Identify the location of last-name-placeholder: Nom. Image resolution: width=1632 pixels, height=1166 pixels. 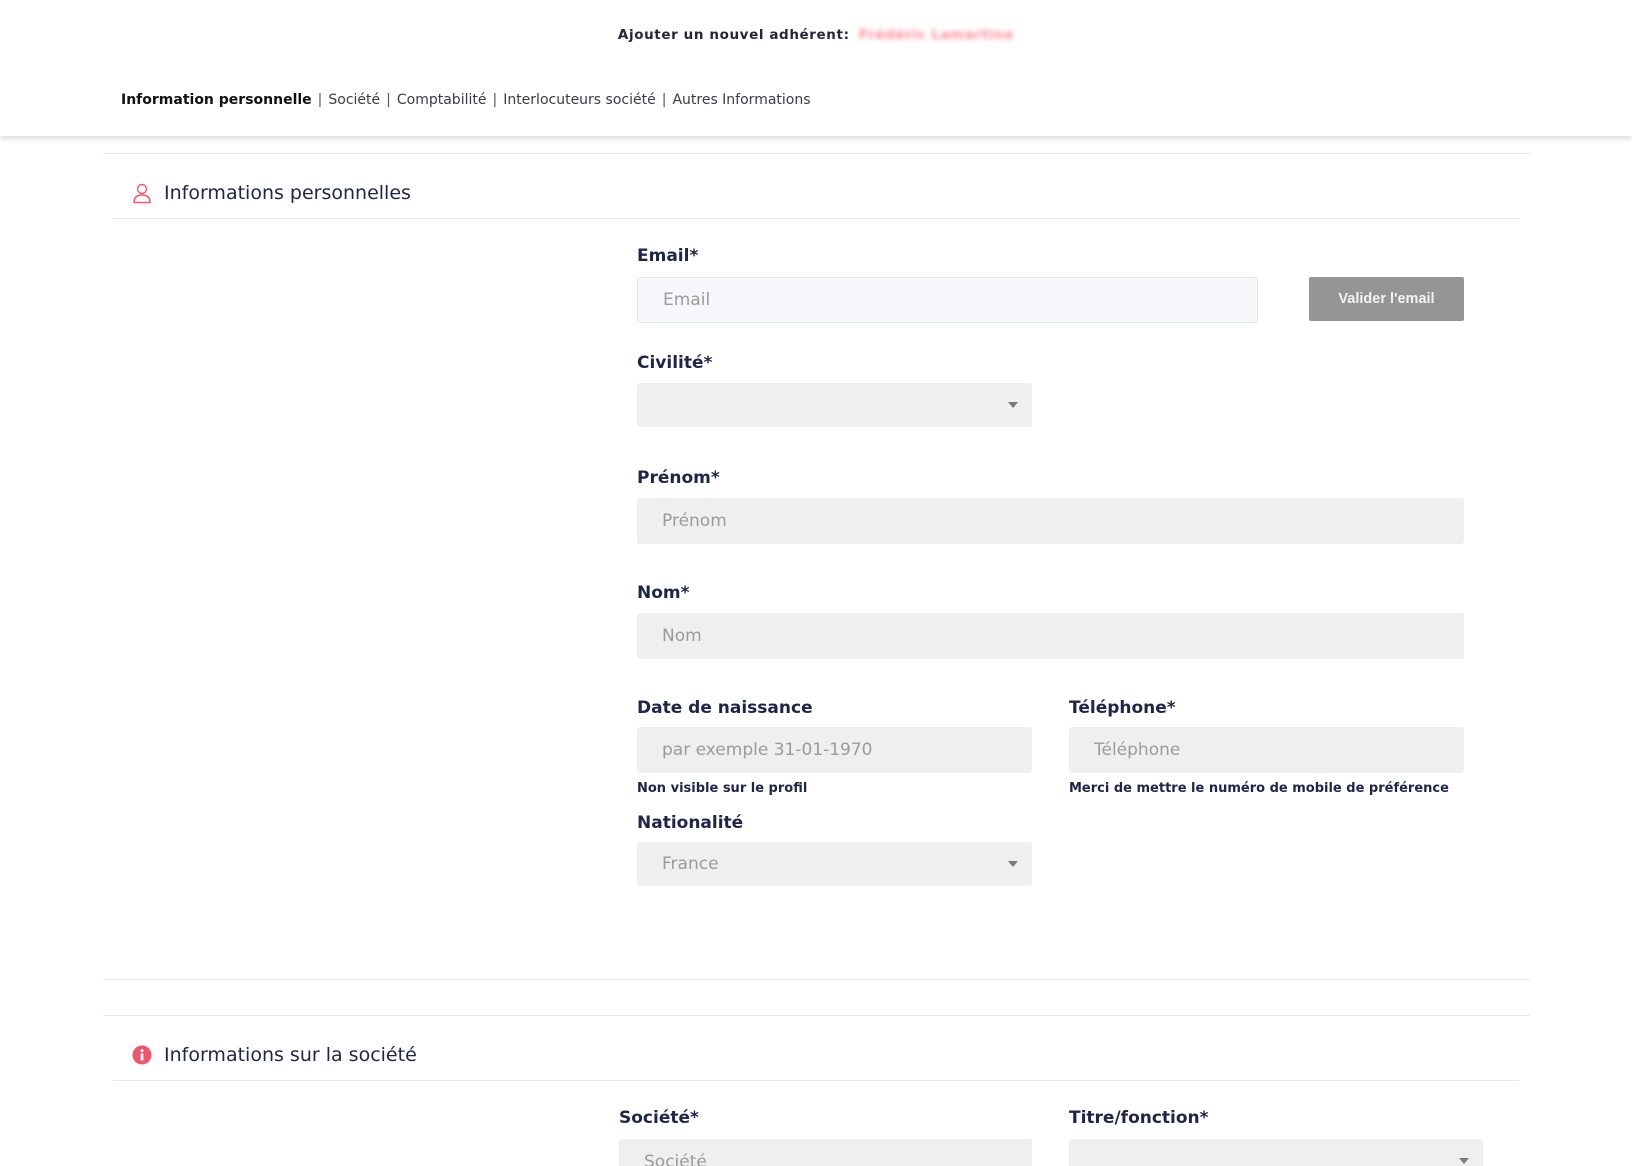
(682, 636).